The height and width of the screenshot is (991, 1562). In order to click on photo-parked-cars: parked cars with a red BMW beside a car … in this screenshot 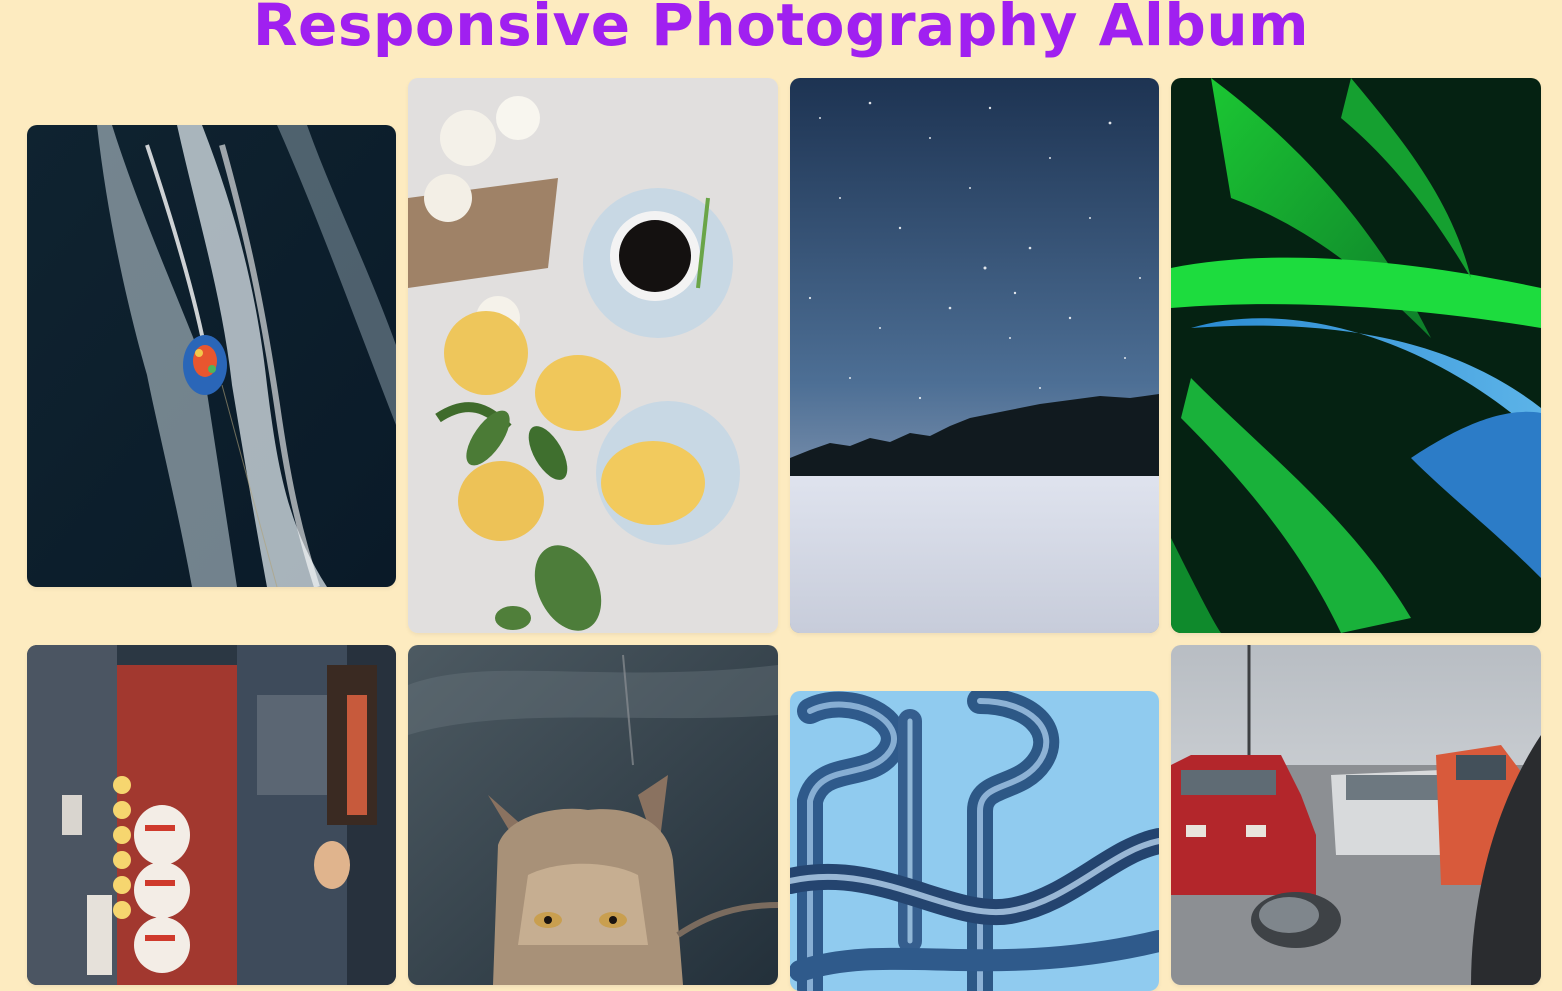, I will do `click(1356, 815)`.